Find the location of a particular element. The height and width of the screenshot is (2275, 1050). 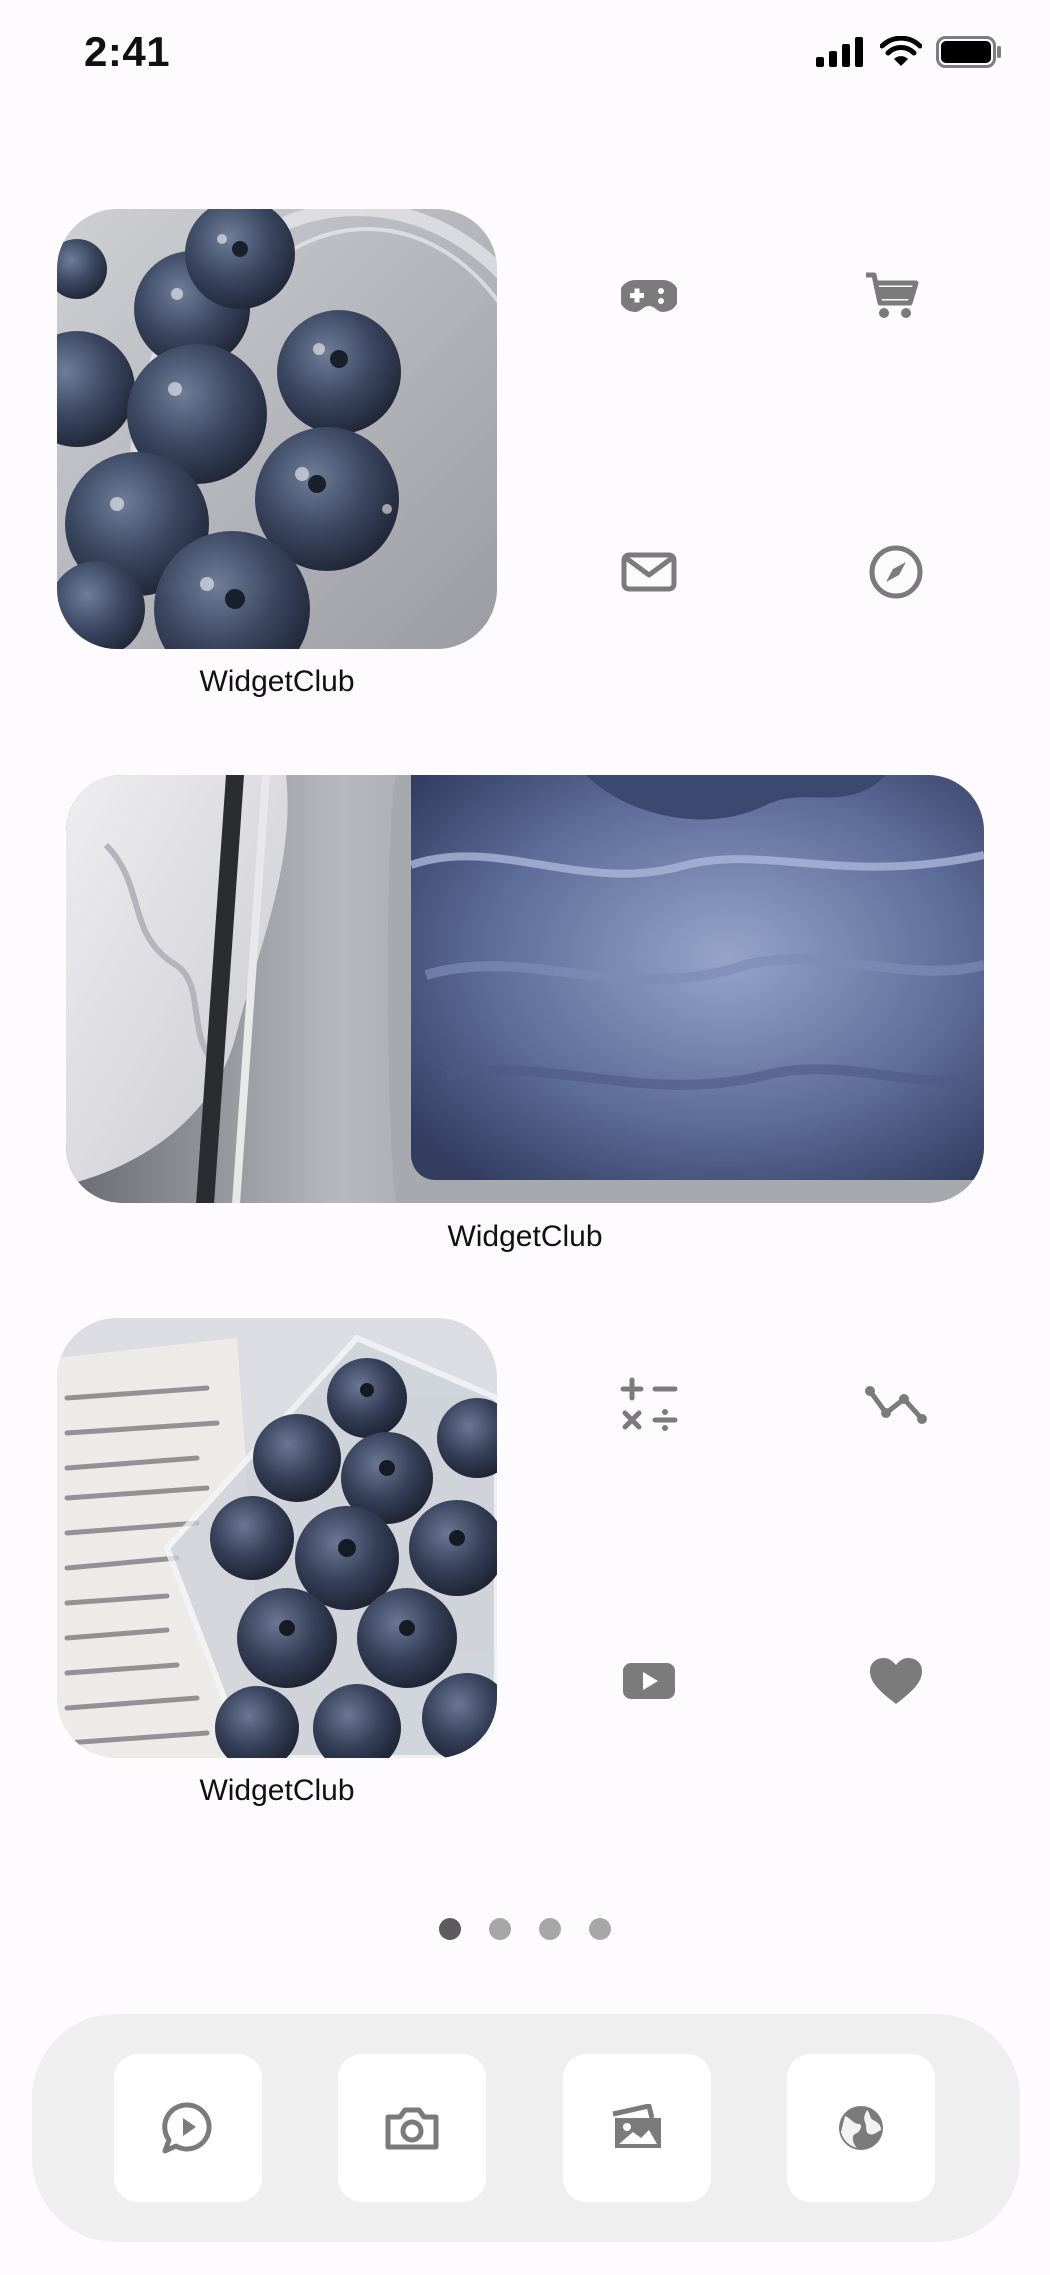

message-icon is located at coordinates (187, 2128).